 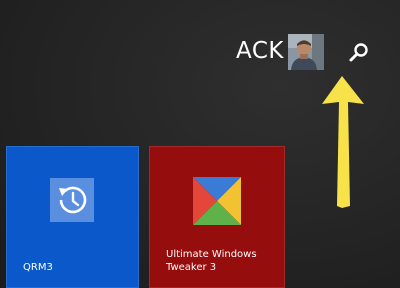 I want to click on avatar, so click(x=306, y=52).